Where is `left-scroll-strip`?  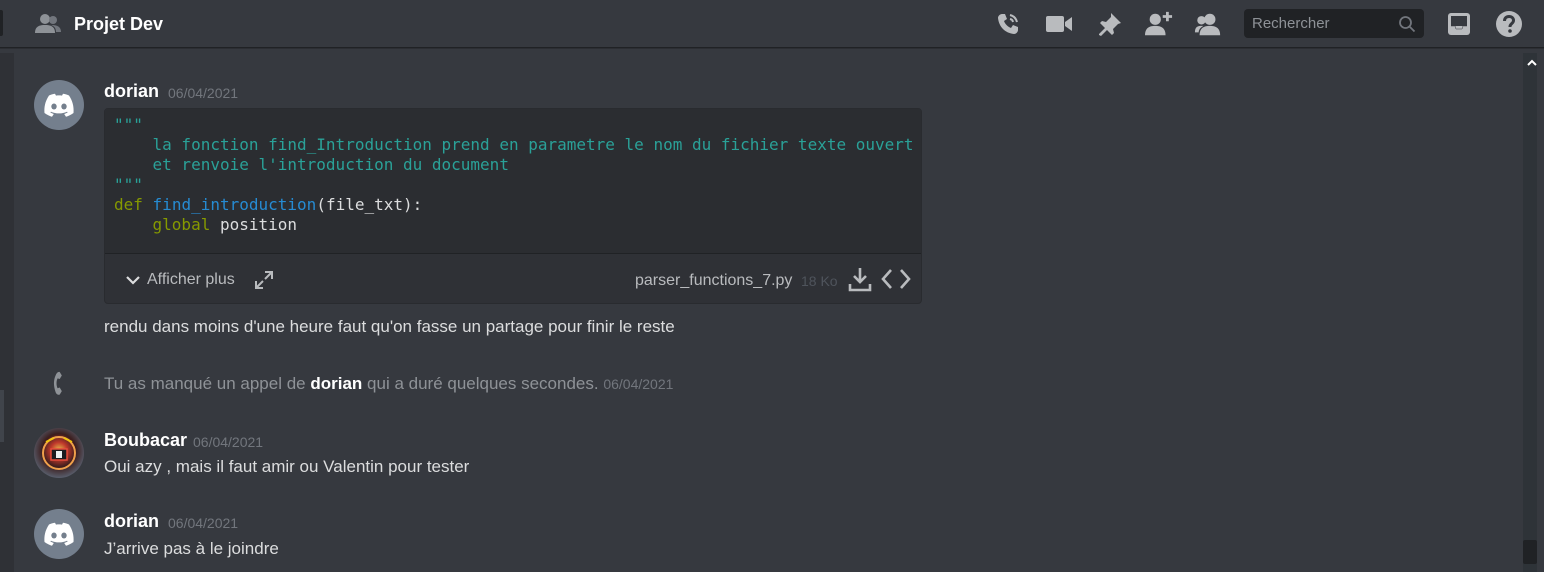
left-scroll-strip is located at coordinates (7, 312).